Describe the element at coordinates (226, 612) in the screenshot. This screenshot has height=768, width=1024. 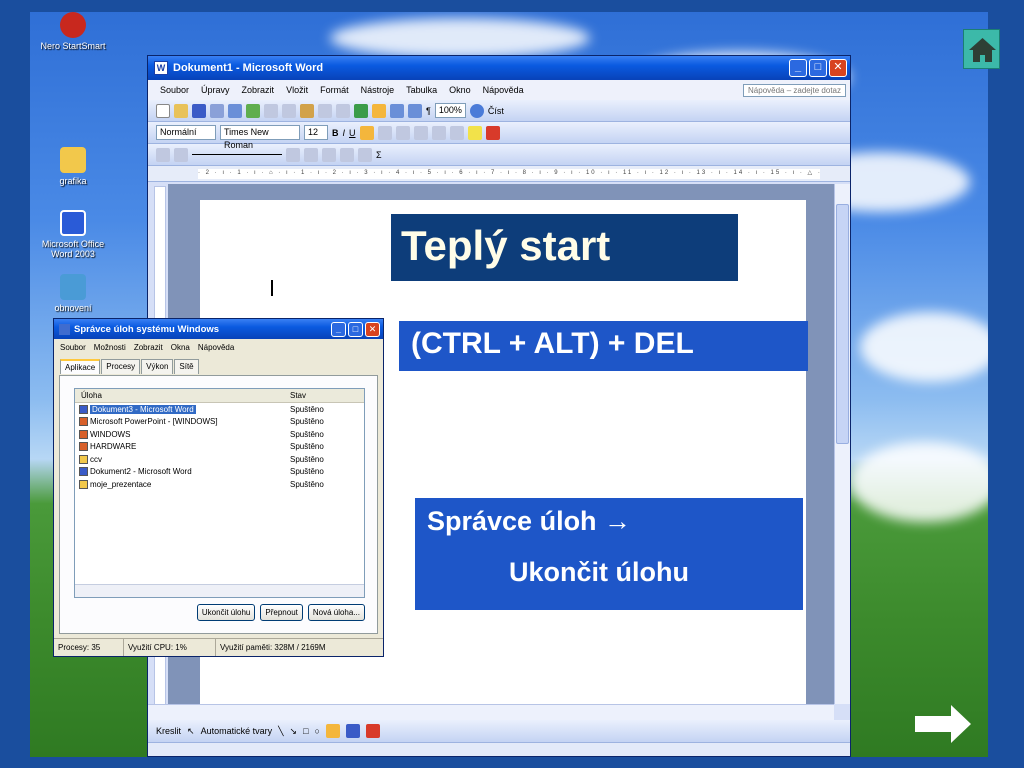
I see `end-task-button: Ukončit úlohu` at that location.